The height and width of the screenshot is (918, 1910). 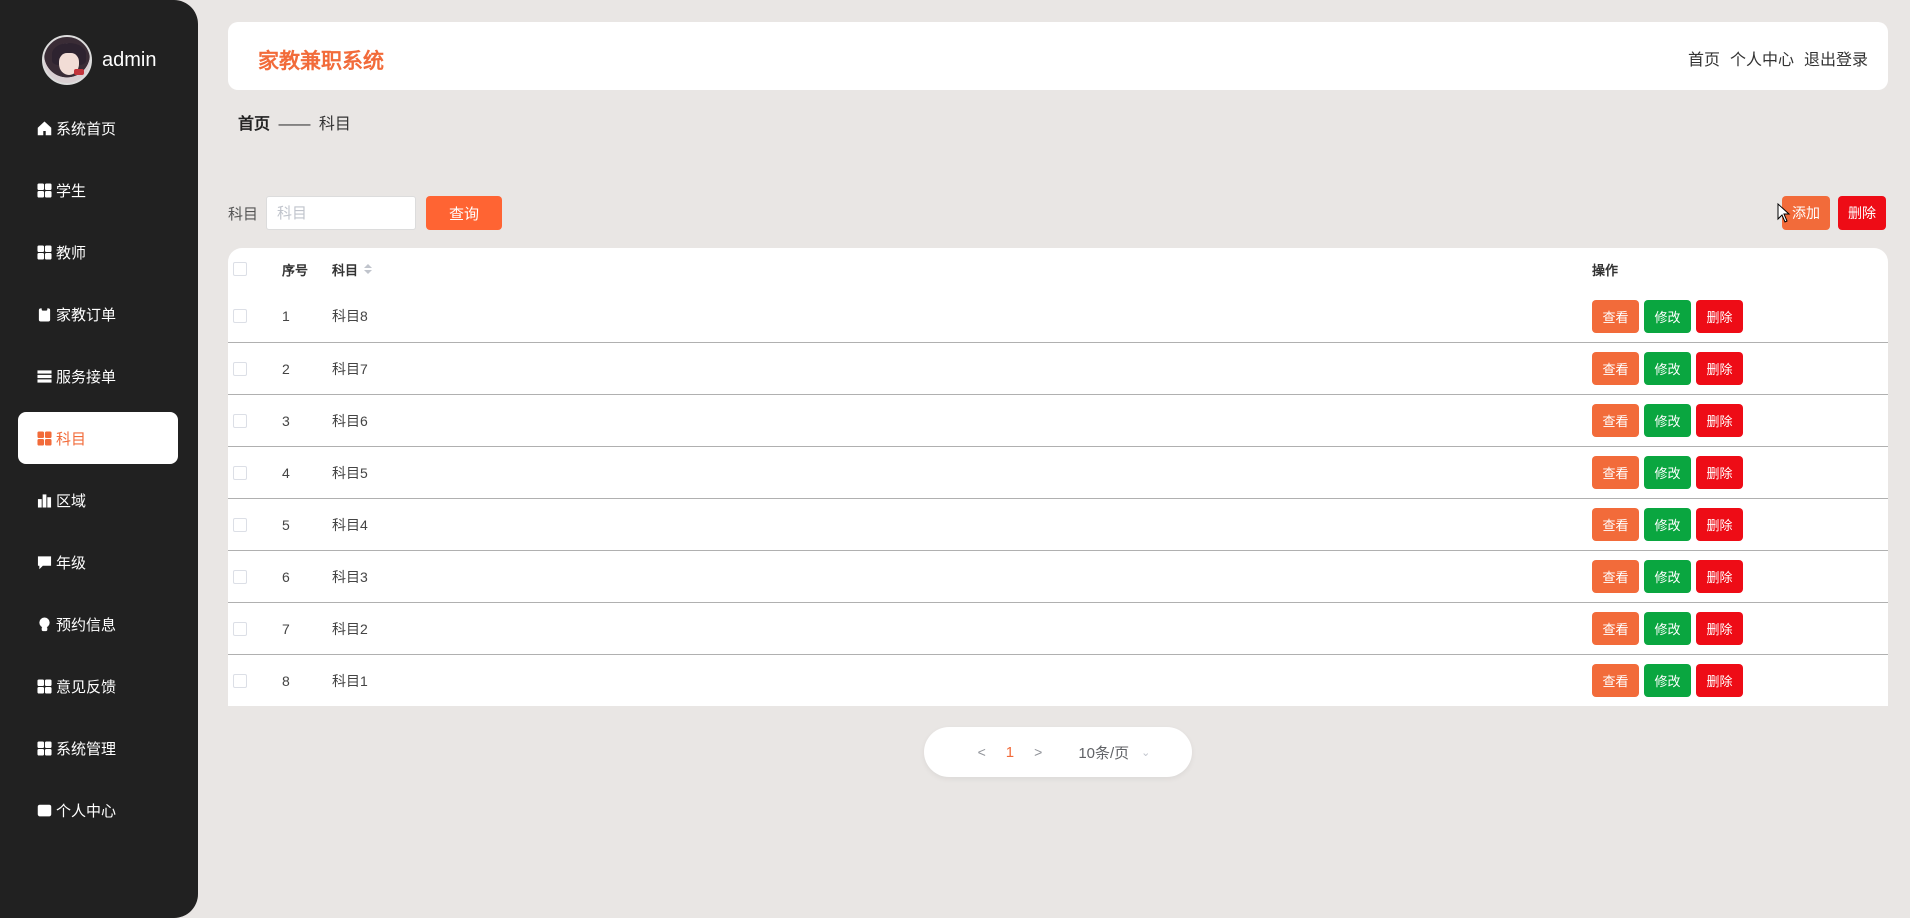 What do you see at coordinates (295, 270) in the screenshot?
I see `column-header-index: 序号` at bounding box center [295, 270].